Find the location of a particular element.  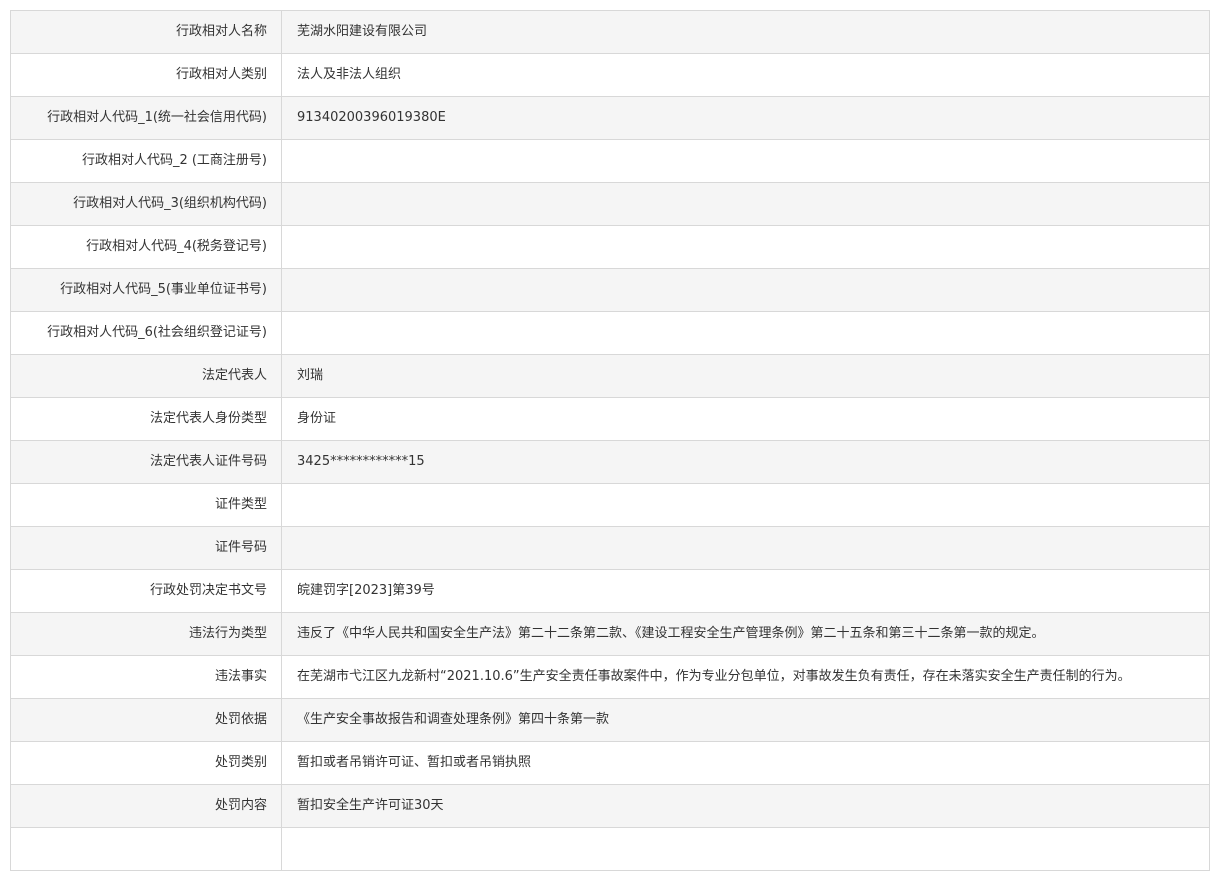

table-row-code-4: 行政相对人代码_4(税务登记号) is located at coordinates (610, 247).